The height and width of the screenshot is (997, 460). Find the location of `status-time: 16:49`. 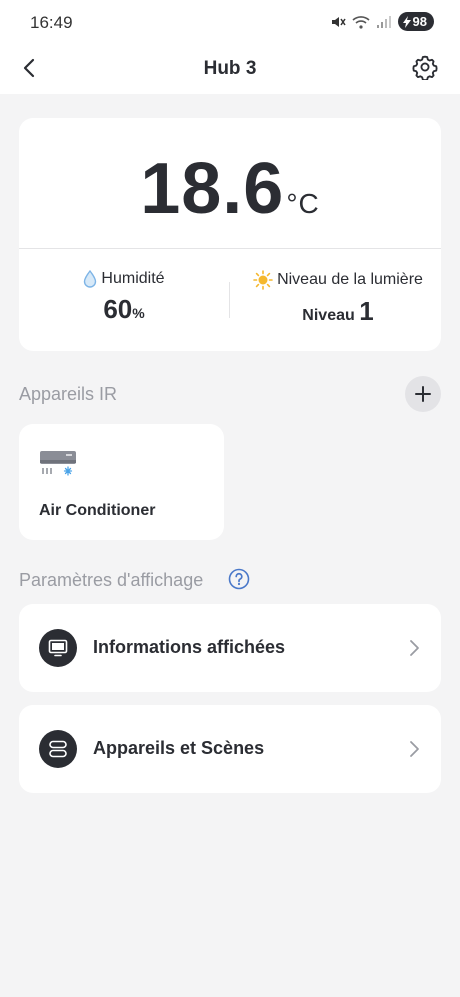

status-time: 16:49 is located at coordinates (51, 22).